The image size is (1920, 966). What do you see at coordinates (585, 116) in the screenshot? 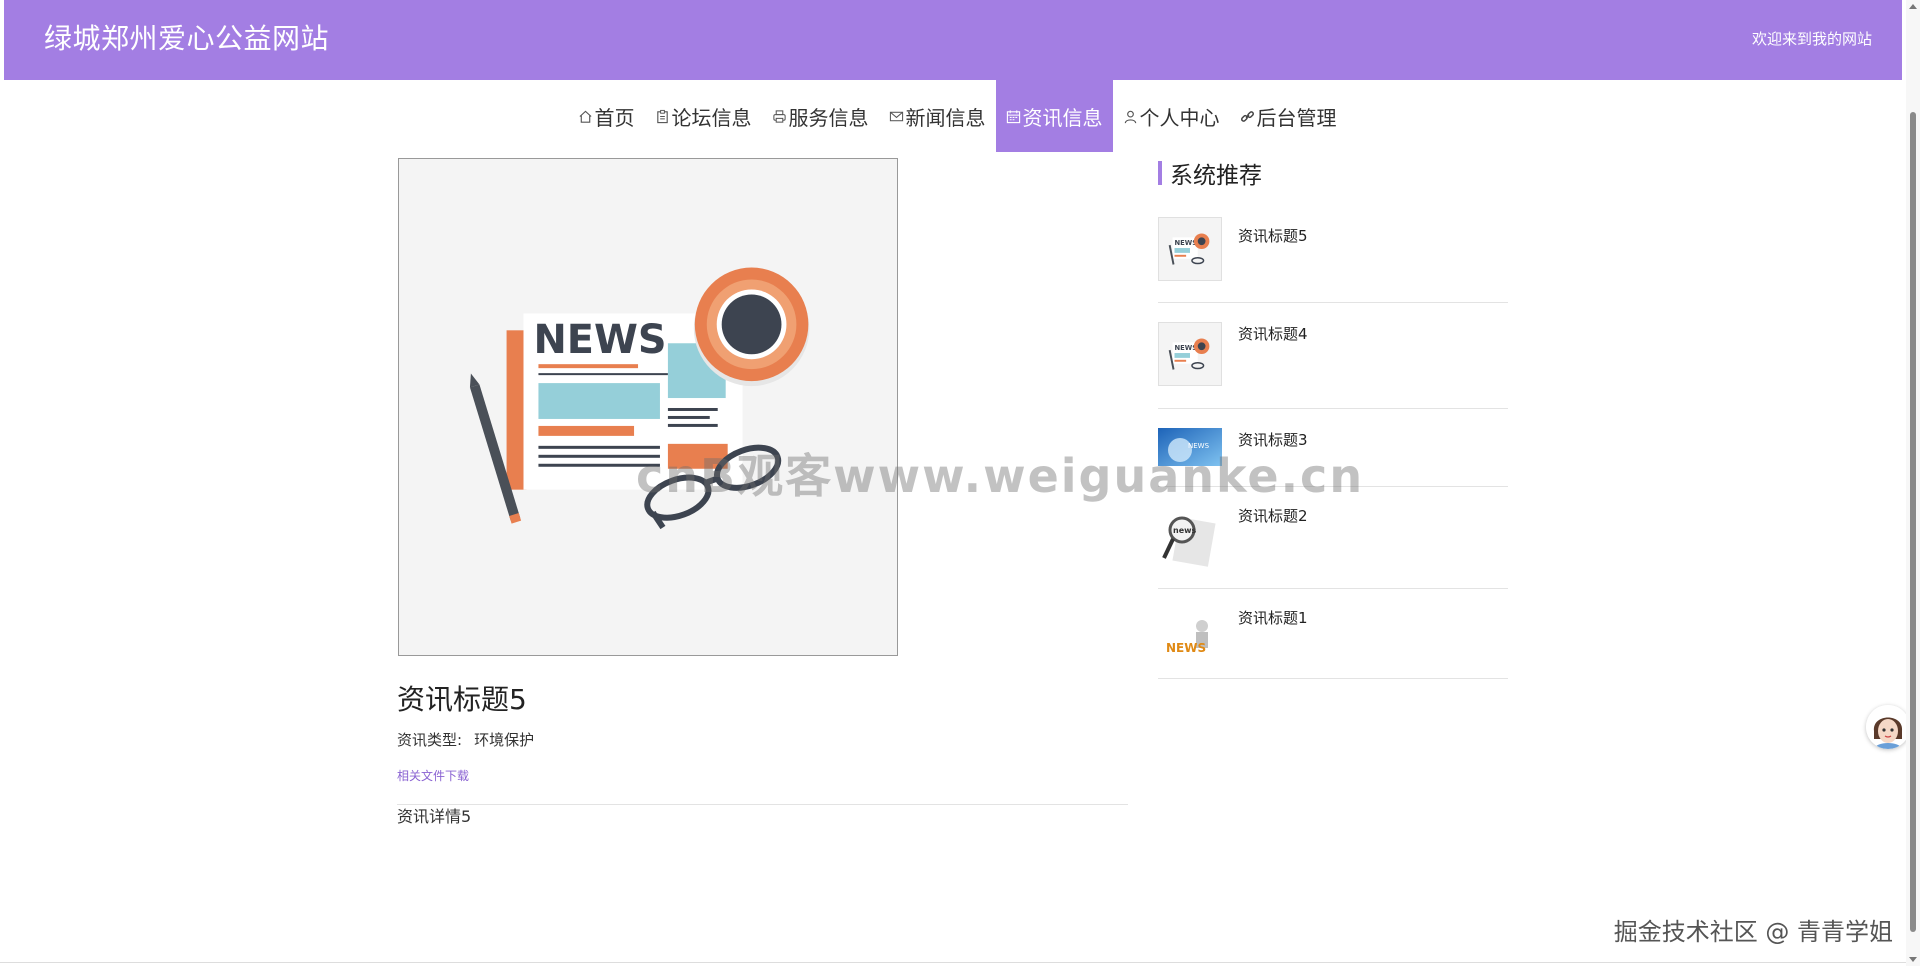
I see `home-icon` at bounding box center [585, 116].